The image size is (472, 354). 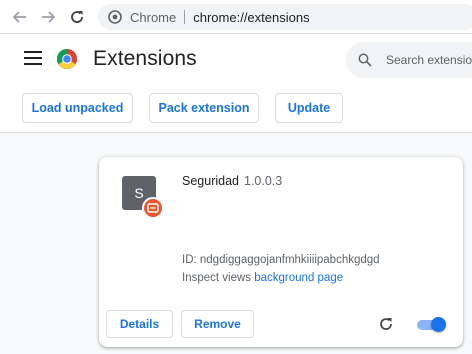 I want to click on enable-toggle, so click(x=431, y=324).